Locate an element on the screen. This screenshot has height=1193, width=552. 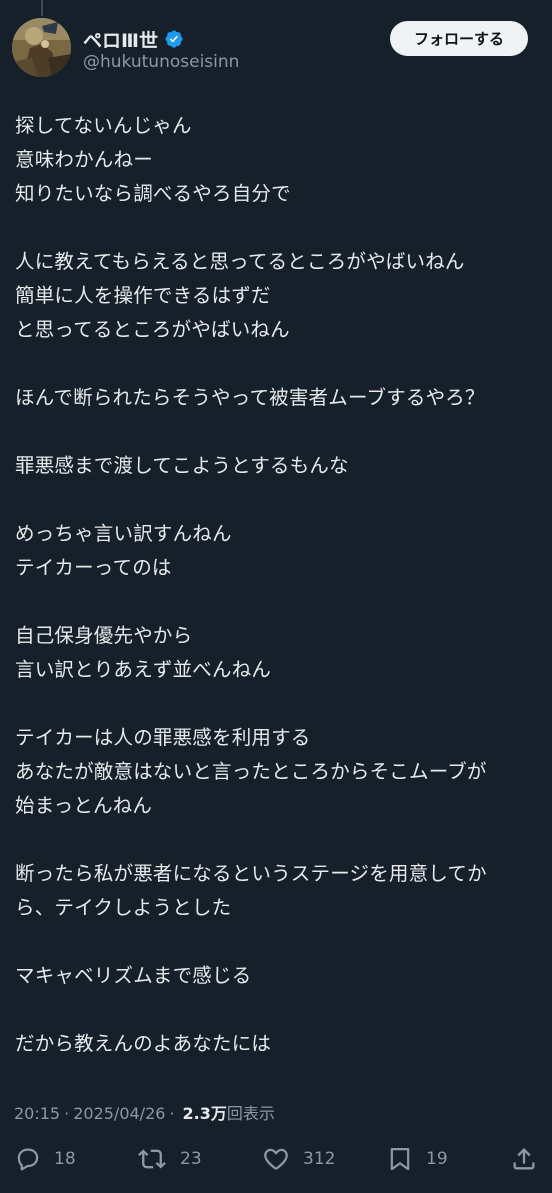
name-row: ペロⅢ世 is located at coordinates (133, 39).